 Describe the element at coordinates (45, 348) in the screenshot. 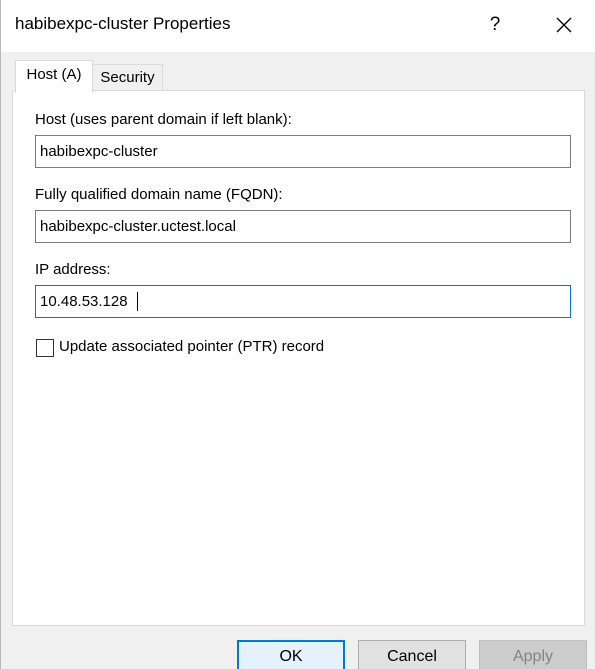

I see `ptr-checkbox` at that location.